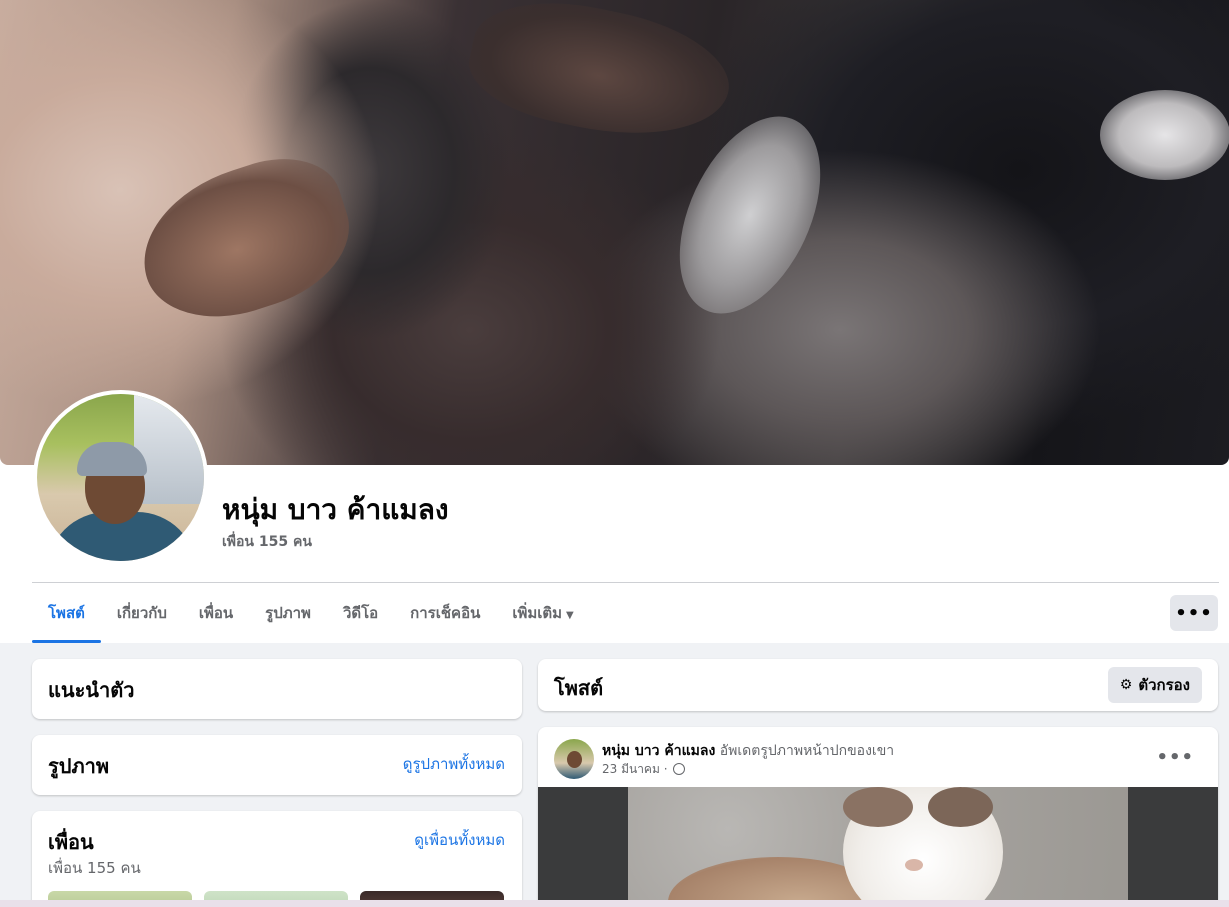 The image size is (1229, 907). Describe the element at coordinates (459, 840) in the screenshot. I see `see-all-friends-link: ดูเพื่อนทั้งหมด` at that location.